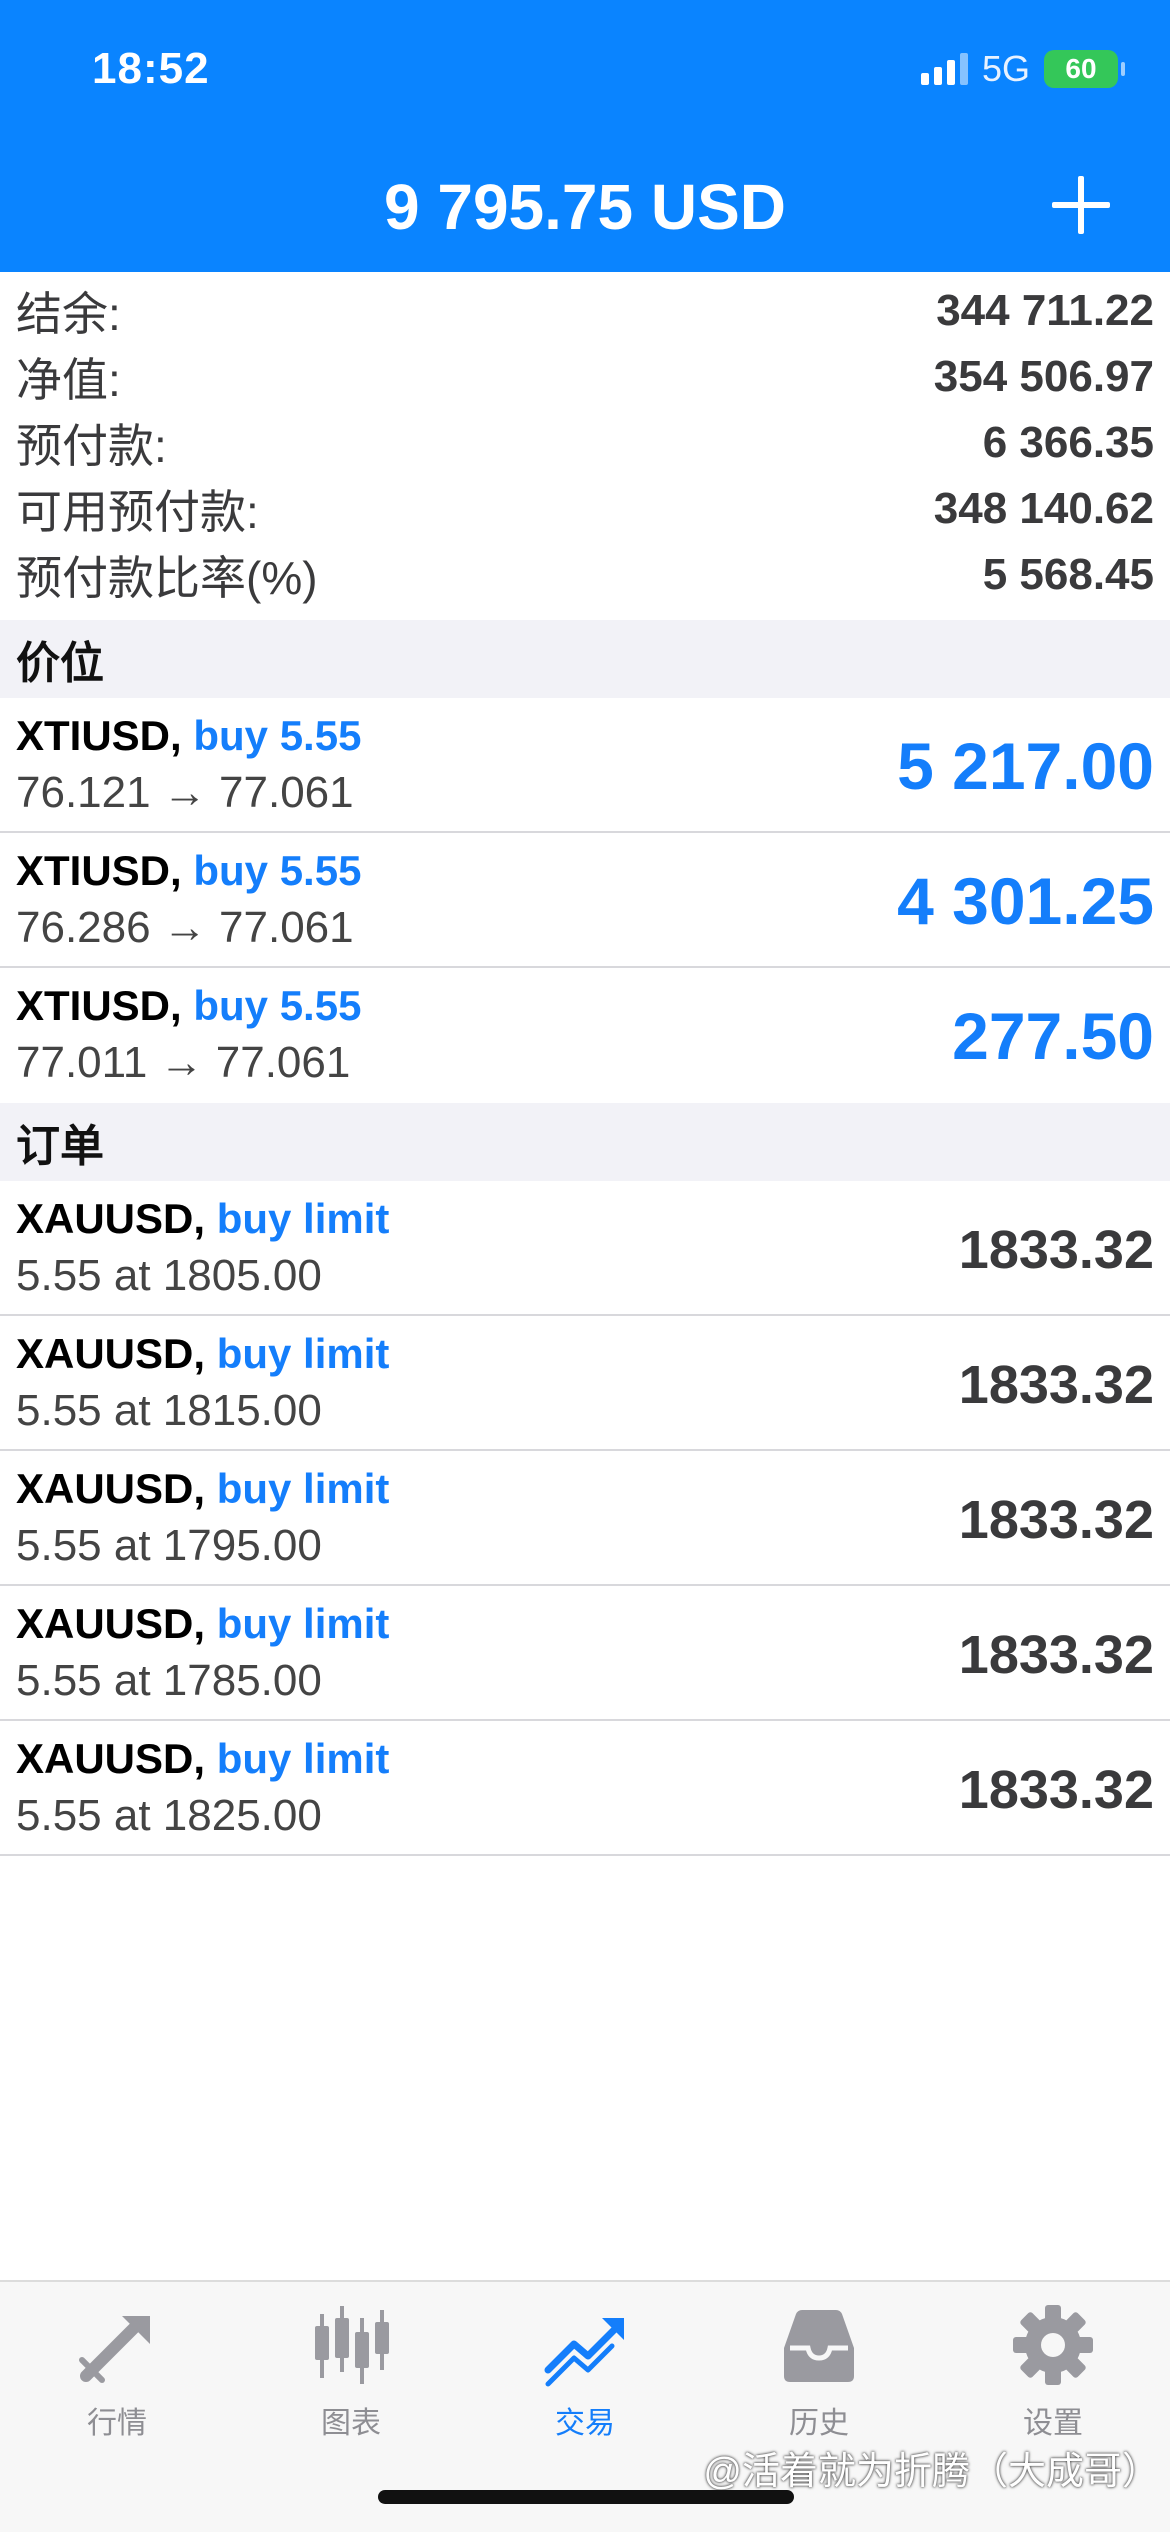 The height and width of the screenshot is (2532, 1170). Describe the element at coordinates (1081, 68) in the screenshot. I see `battery-level: 60` at that location.